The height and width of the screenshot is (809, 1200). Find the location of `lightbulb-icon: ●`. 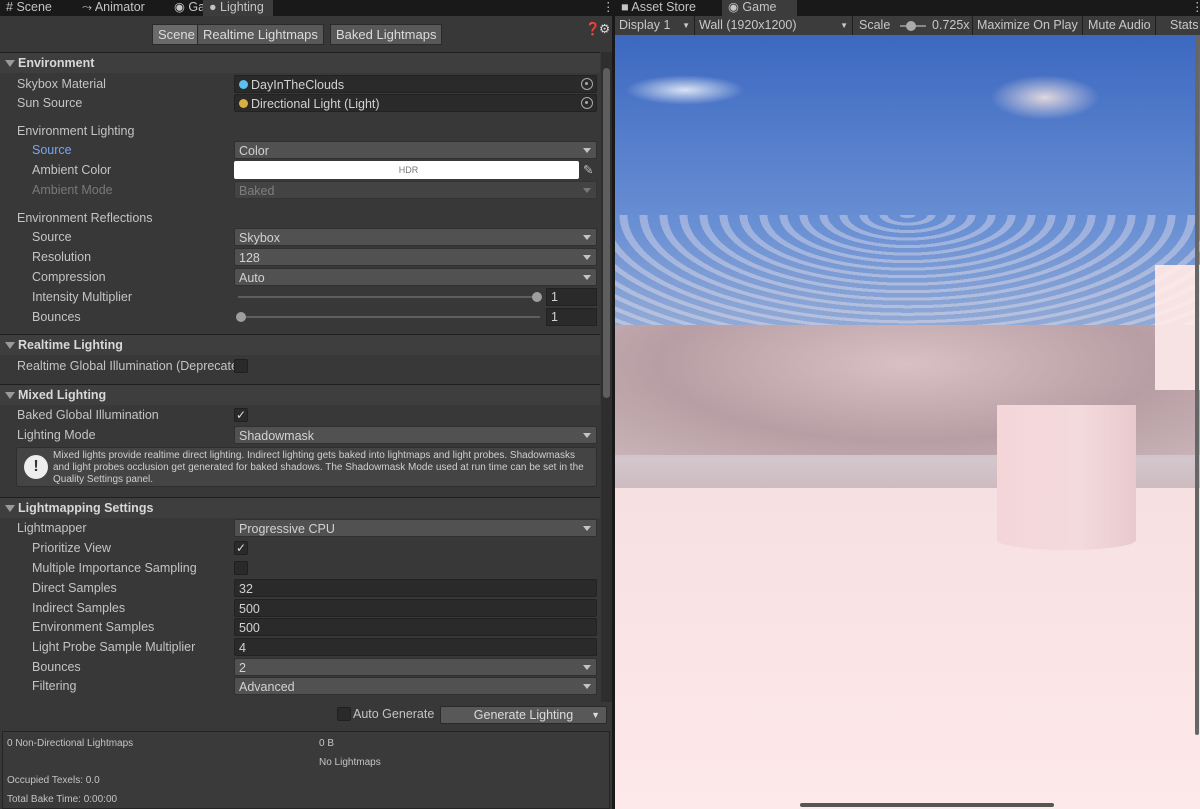

lightbulb-icon: ● is located at coordinates (213, 7).